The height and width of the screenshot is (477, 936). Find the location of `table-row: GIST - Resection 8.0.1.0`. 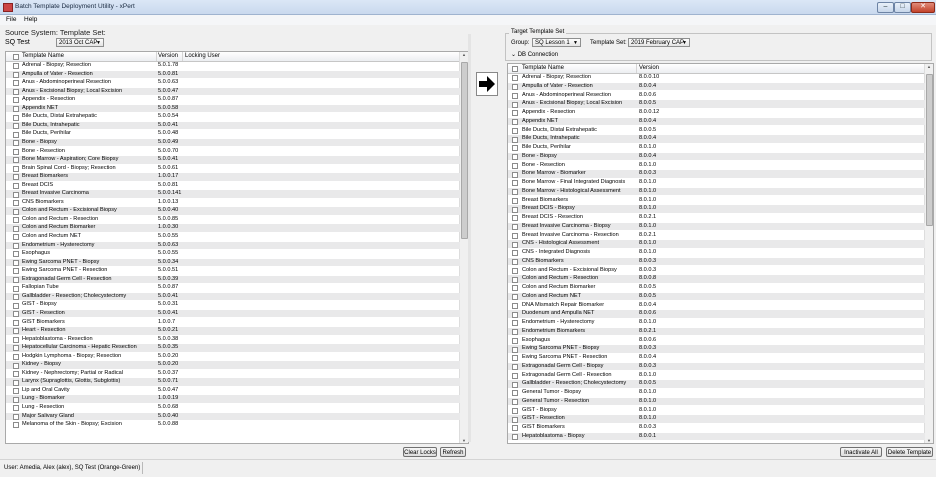

table-row: GIST - Resection 8.0.1.0 is located at coordinates (716, 419).